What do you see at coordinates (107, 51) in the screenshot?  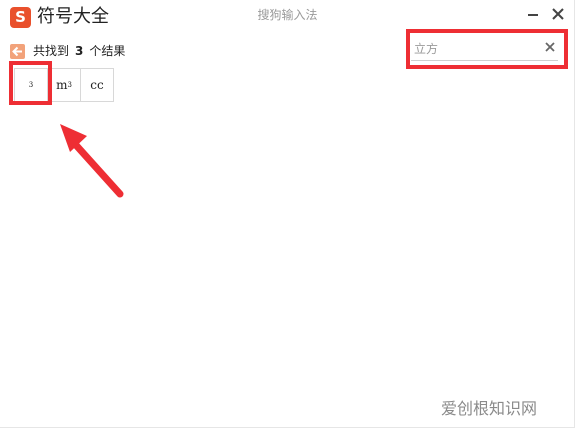 I see `result-suffix: 个结果` at bounding box center [107, 51].